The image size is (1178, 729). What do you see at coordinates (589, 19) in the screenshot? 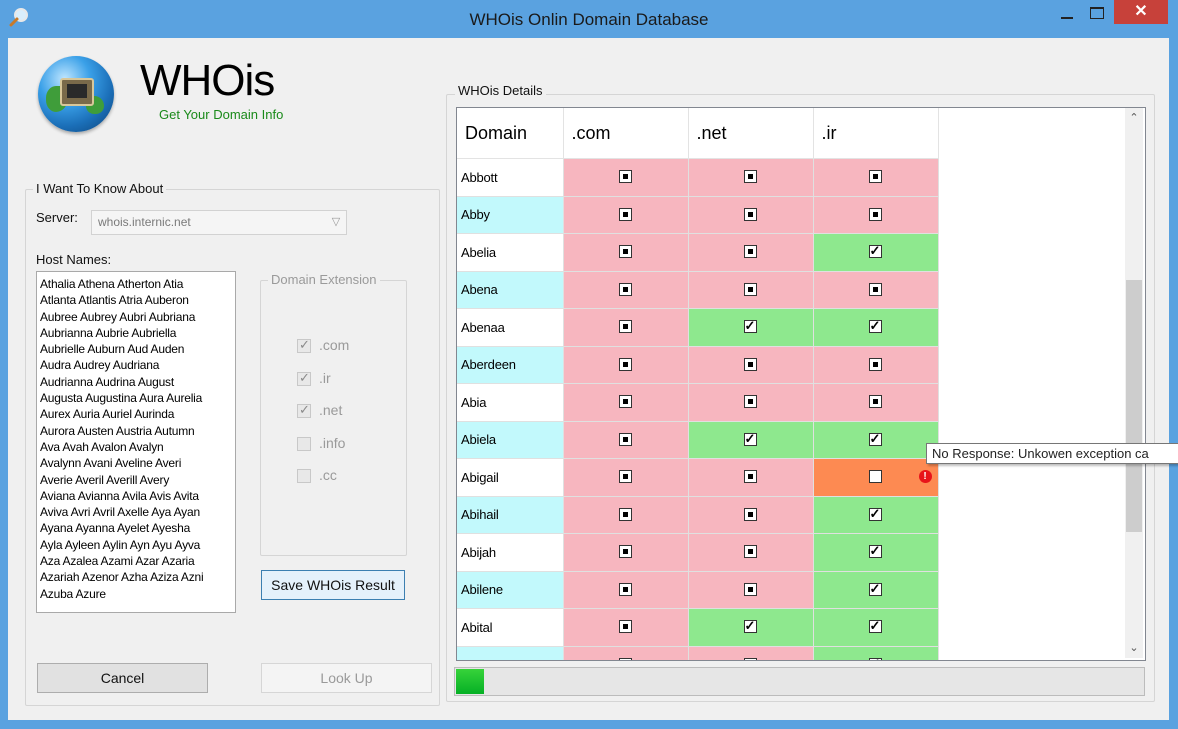
I see `title-bar: WHOis Onlin Domain Database ✕` at bounding box center [589, 19].